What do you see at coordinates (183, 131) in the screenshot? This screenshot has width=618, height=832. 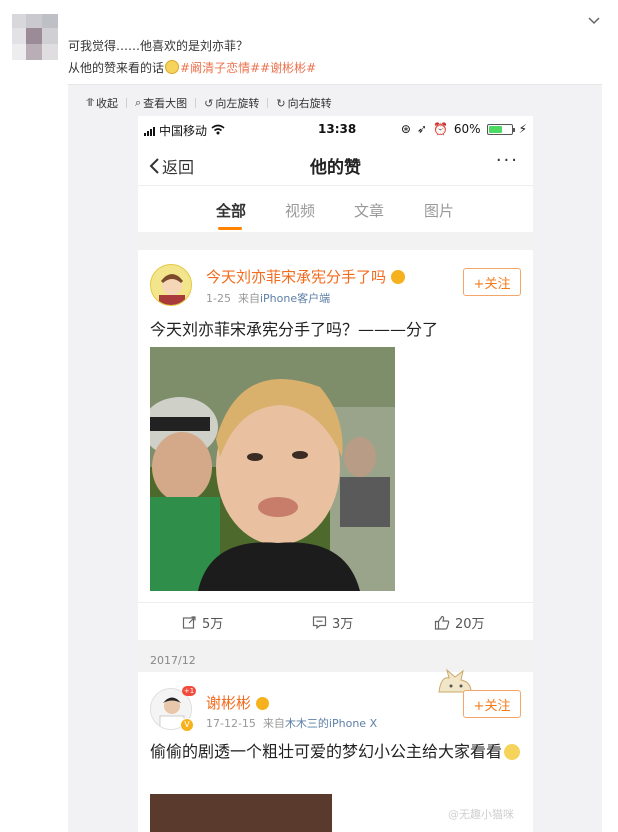 I see `carrier-label: 中国移动` at bounding box center [183, 131].